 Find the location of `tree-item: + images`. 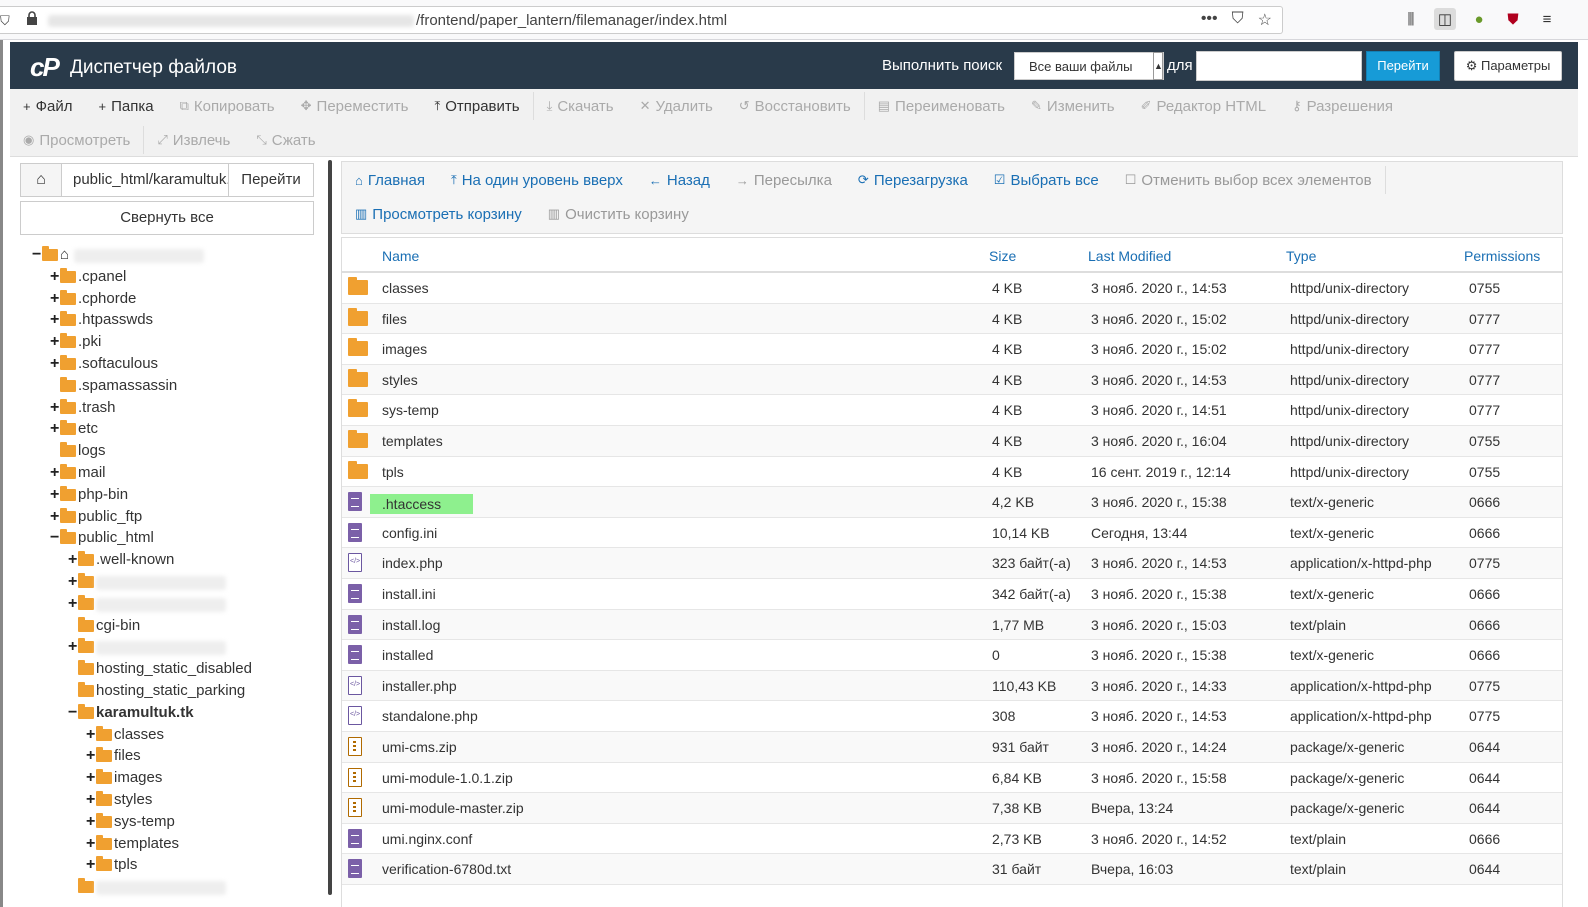

tree-item: + images is located at coordinates (169, 779).